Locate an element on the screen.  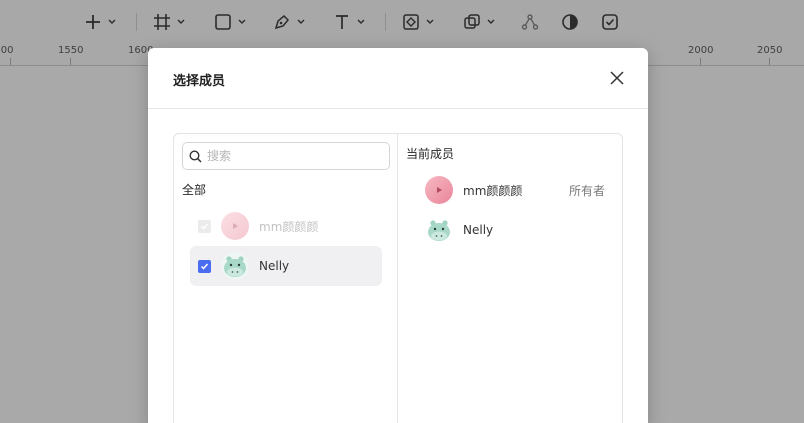
member-option: mm颜颜颜 is located at coordinates (286, 226).